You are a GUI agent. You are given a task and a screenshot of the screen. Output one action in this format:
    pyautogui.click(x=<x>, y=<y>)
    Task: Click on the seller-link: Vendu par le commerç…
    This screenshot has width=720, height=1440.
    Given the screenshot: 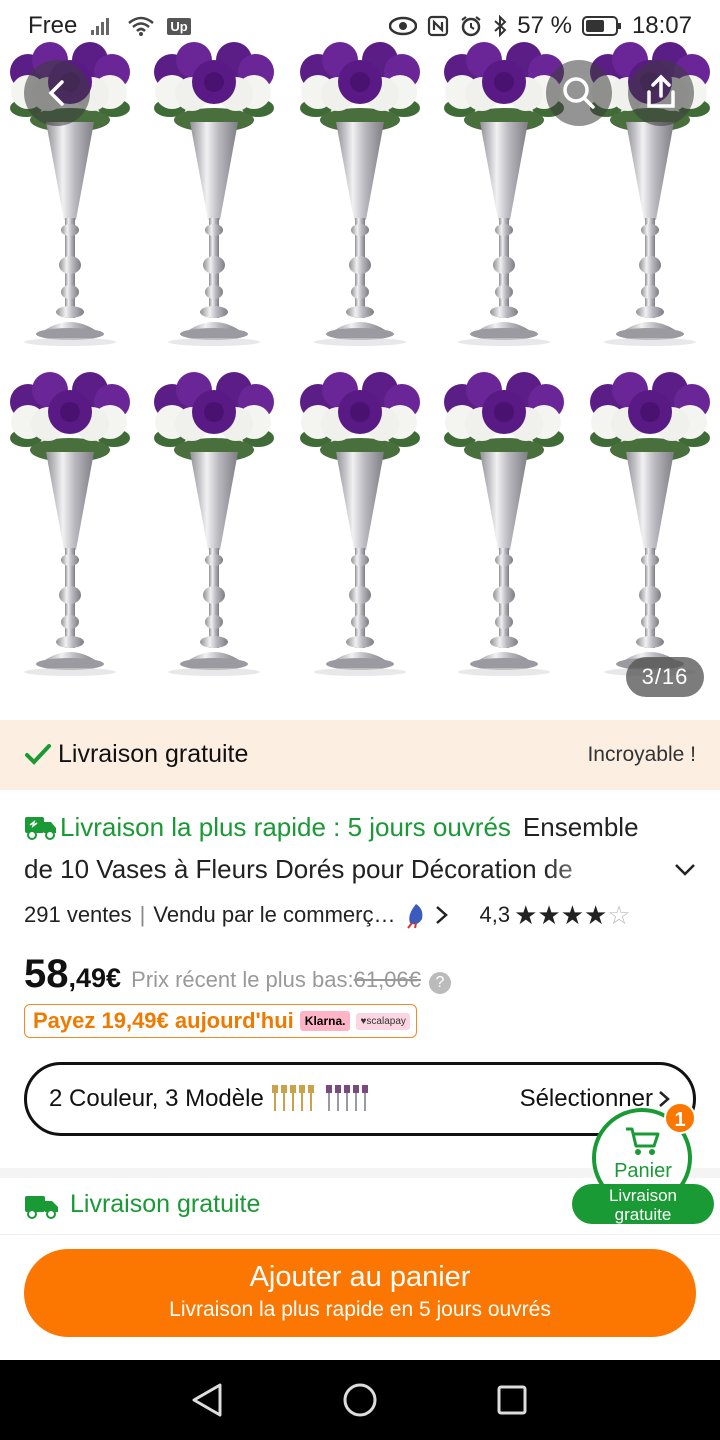 What is the action you would take?
    pyautogui.click(x=274, y=915)
    